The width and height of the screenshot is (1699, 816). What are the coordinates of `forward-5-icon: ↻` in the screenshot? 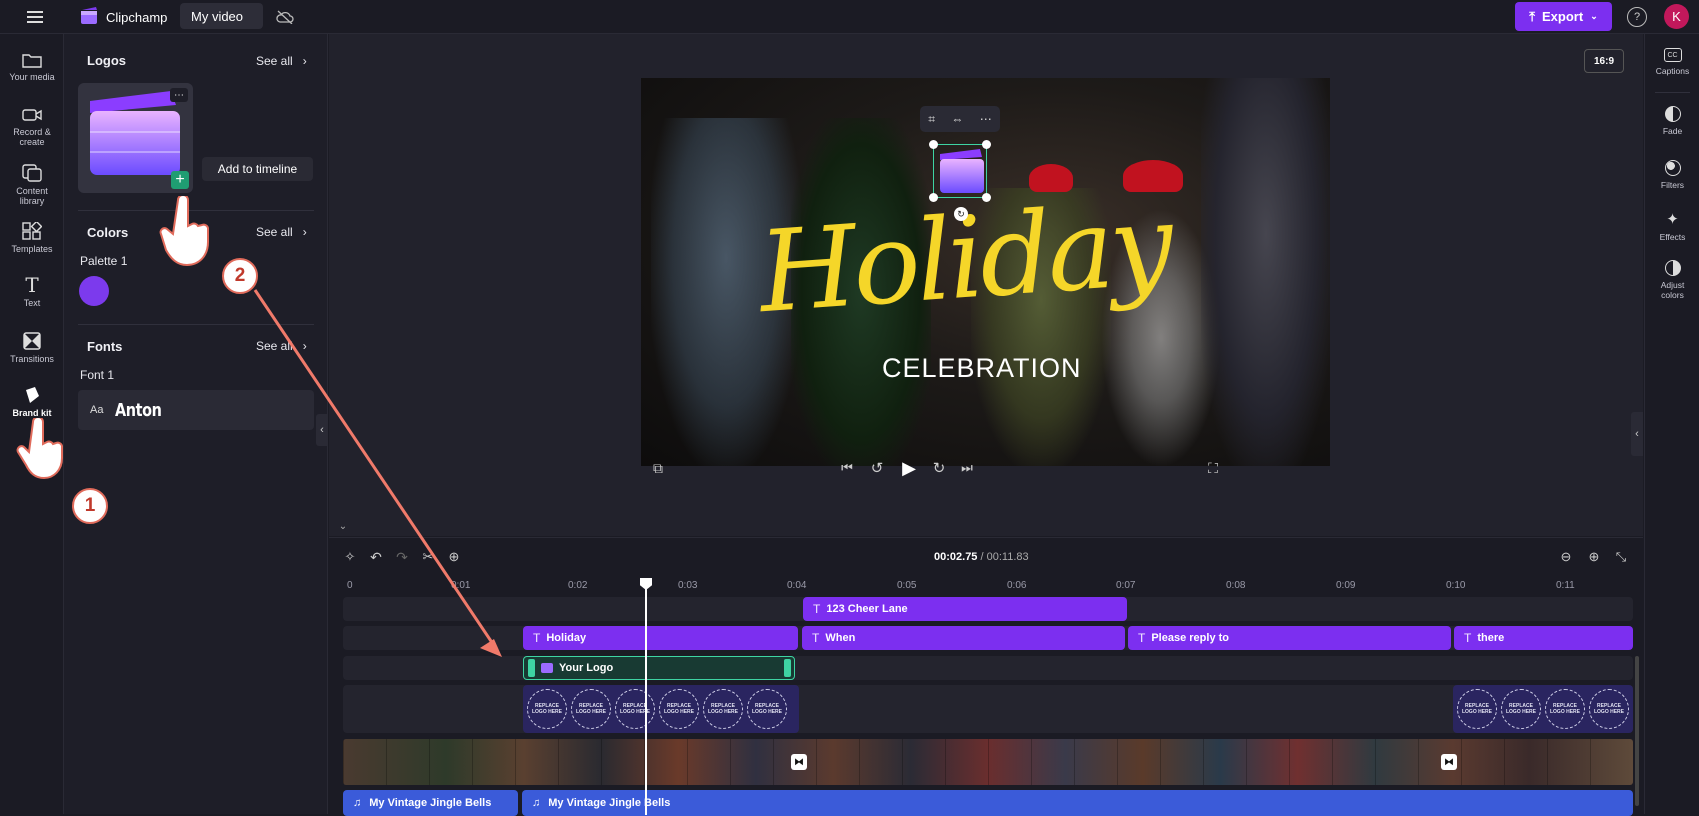 It's located at (939, 468).